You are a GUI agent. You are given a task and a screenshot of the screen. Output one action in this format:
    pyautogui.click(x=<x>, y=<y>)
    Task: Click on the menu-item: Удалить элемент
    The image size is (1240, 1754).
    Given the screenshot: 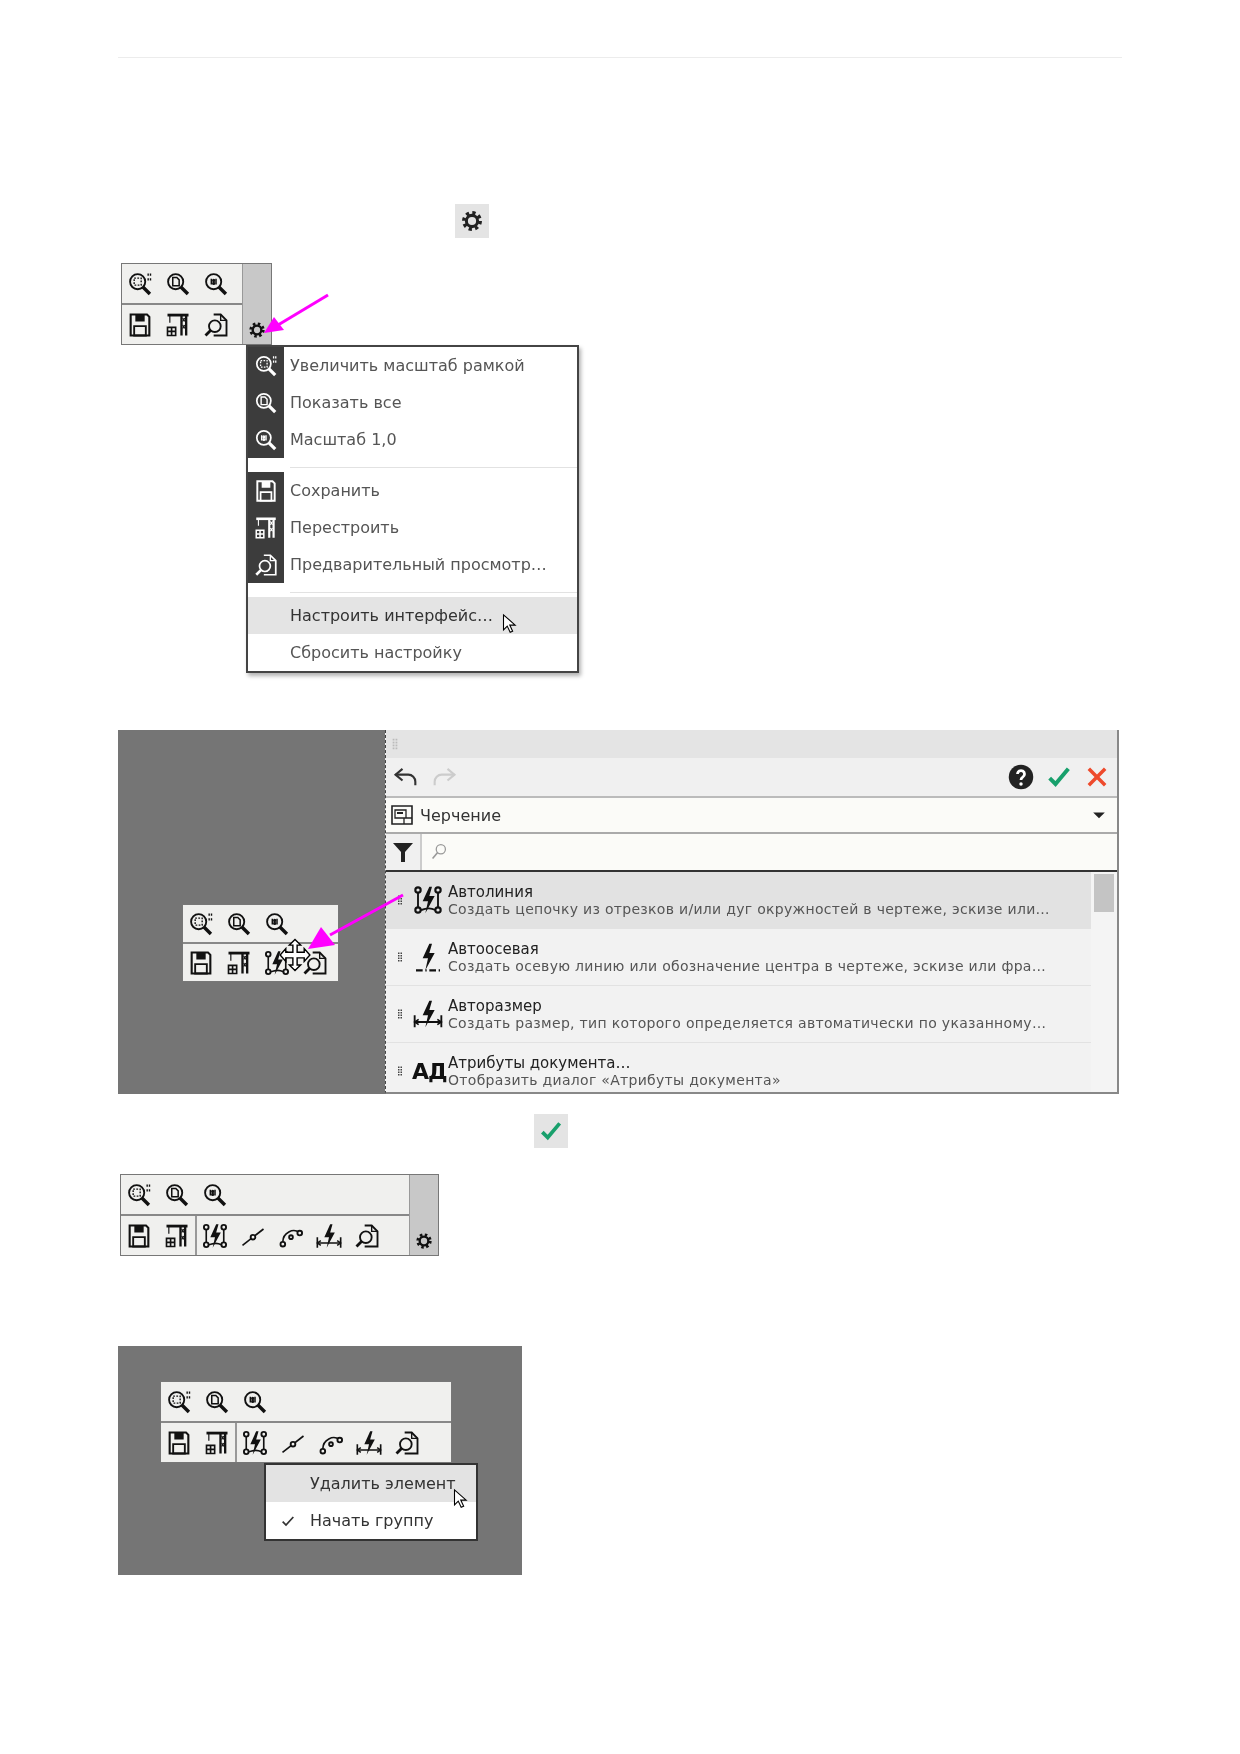 What is the action you would take?
    pyautogui.click(x=371, y=1483)
    